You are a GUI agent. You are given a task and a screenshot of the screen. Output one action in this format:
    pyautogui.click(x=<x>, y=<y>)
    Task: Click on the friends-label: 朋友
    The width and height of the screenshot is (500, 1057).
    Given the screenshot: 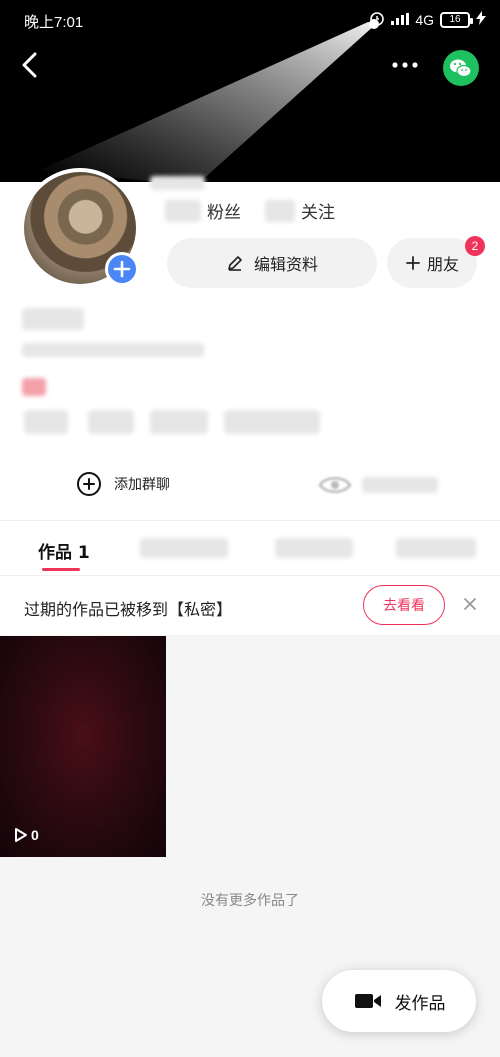 What is the action you would take?
    pyautogui.click(x=442, y=264)
    